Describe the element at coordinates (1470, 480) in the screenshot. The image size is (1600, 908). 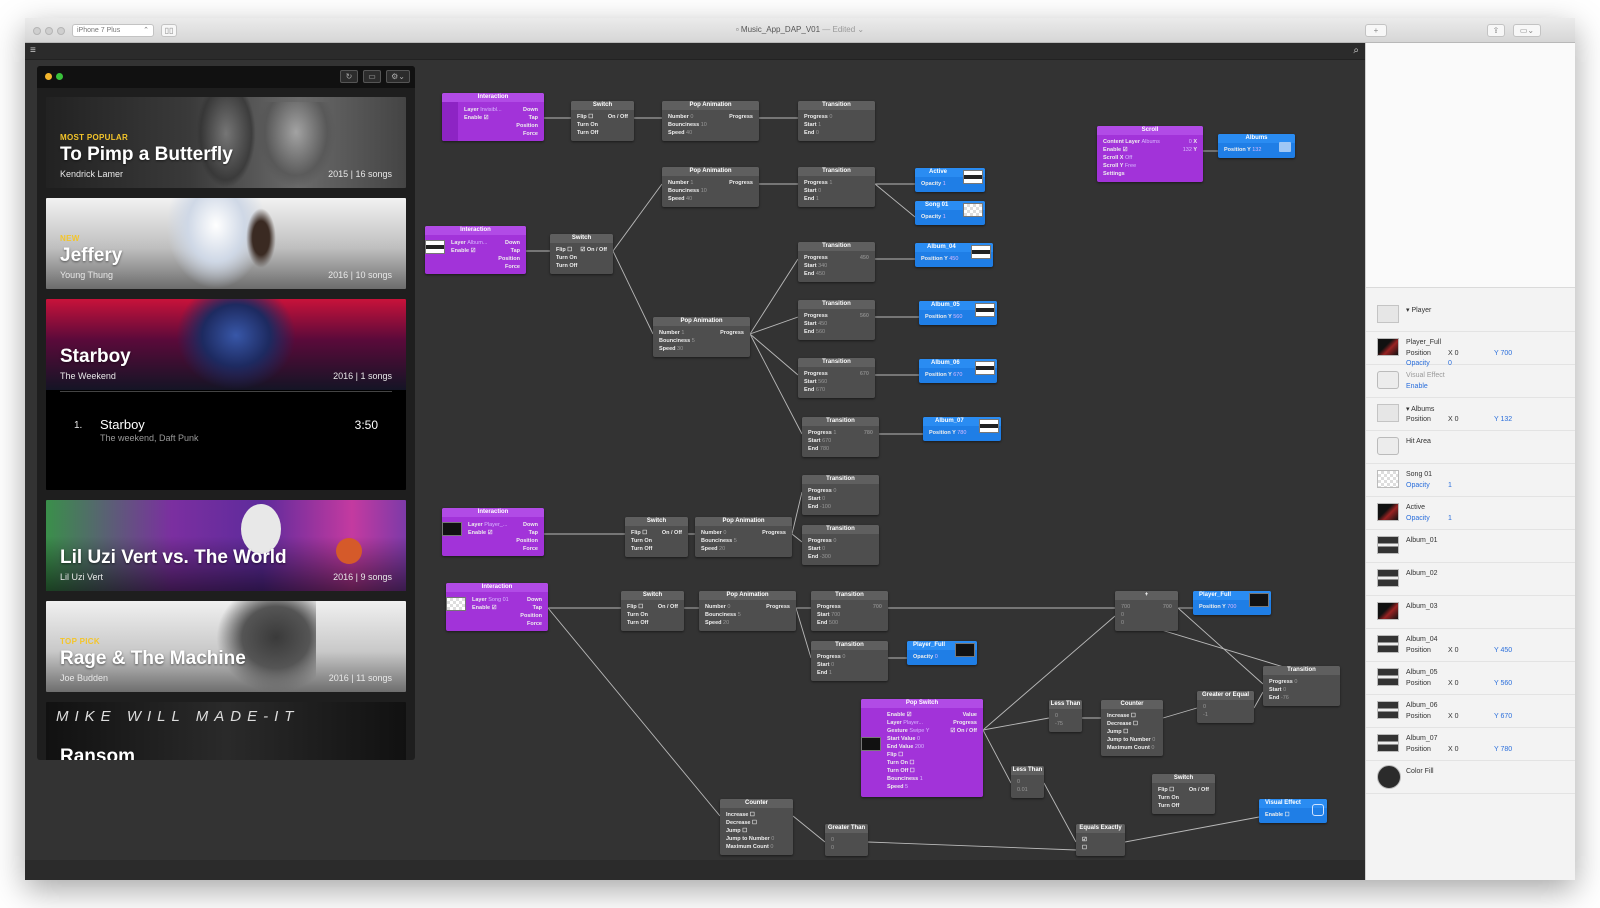
I see `layer-row: Song 01 Opacity 1` at that location.